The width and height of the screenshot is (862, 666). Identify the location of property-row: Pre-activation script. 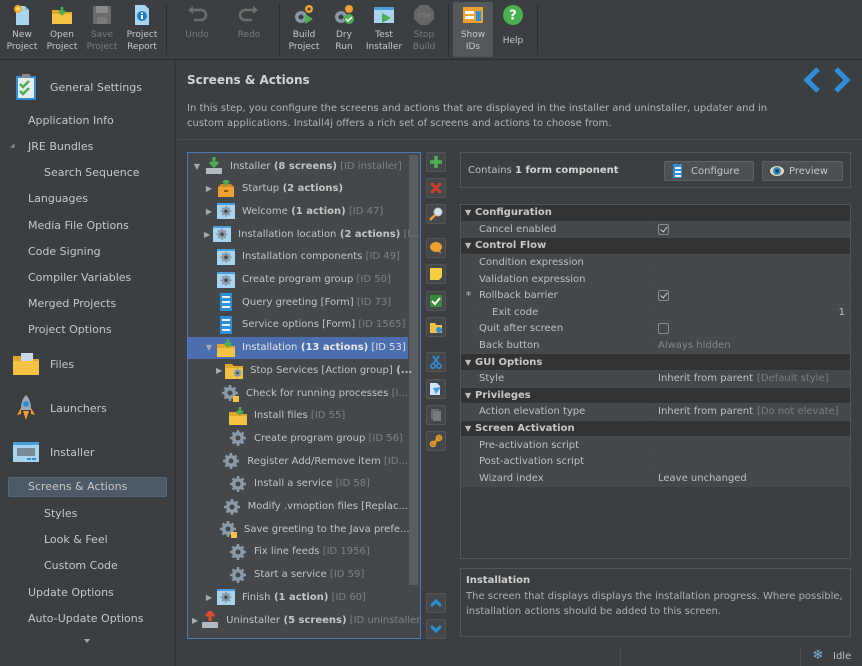
(655, 445).